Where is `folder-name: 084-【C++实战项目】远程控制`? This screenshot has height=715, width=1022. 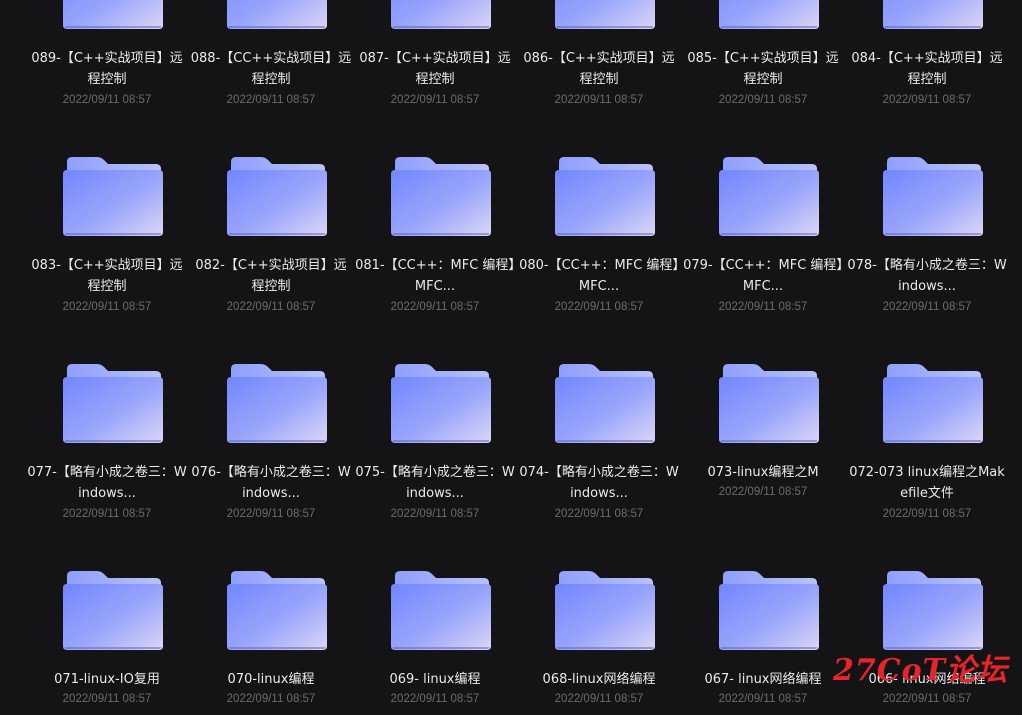 folder-name: 084-【C++实战项目】远程控制 is located at coordinates (927, 69).